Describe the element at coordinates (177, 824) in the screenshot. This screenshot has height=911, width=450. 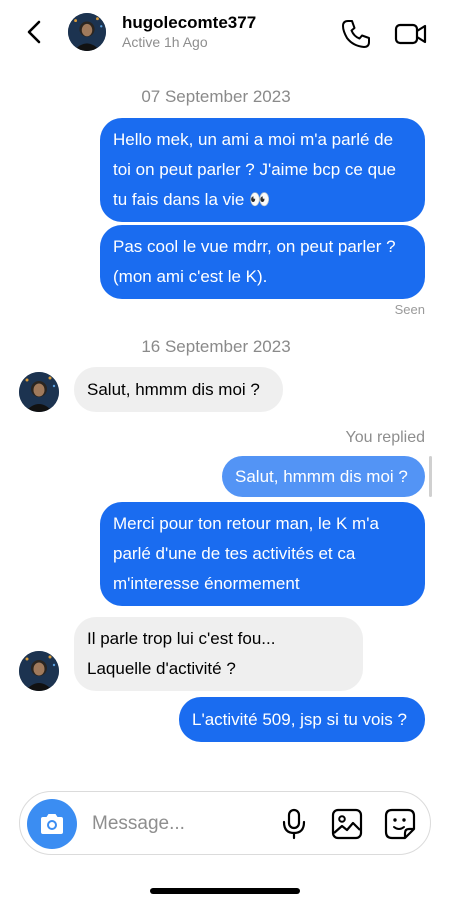
I see `message-input` at that location.